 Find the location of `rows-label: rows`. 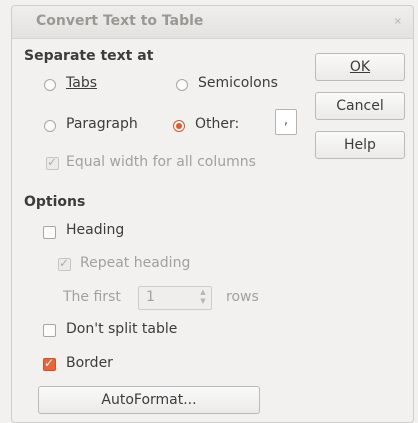

rows-label: rows is located at coordinates (242, 297).